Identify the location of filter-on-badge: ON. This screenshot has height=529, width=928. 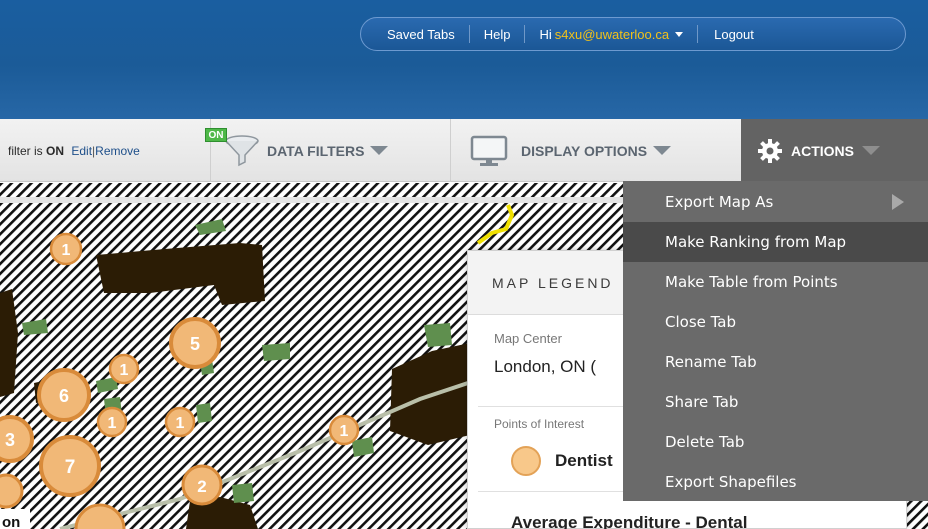
(216, 135).